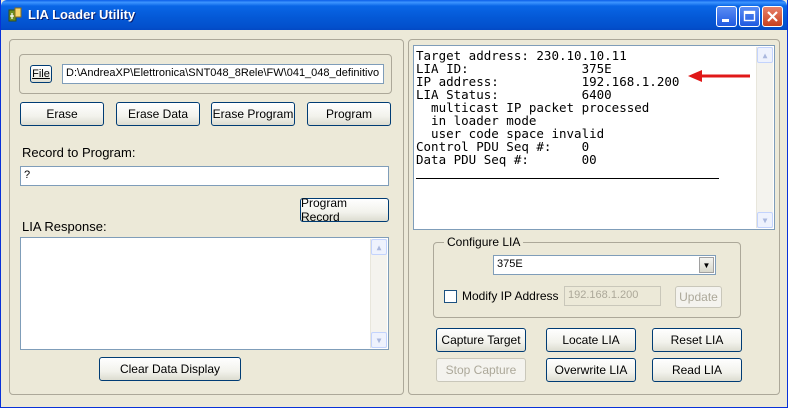 This screenshot has width=788, height=408. I want to click on chevron-down-icon: ▼, so click(706, 265).